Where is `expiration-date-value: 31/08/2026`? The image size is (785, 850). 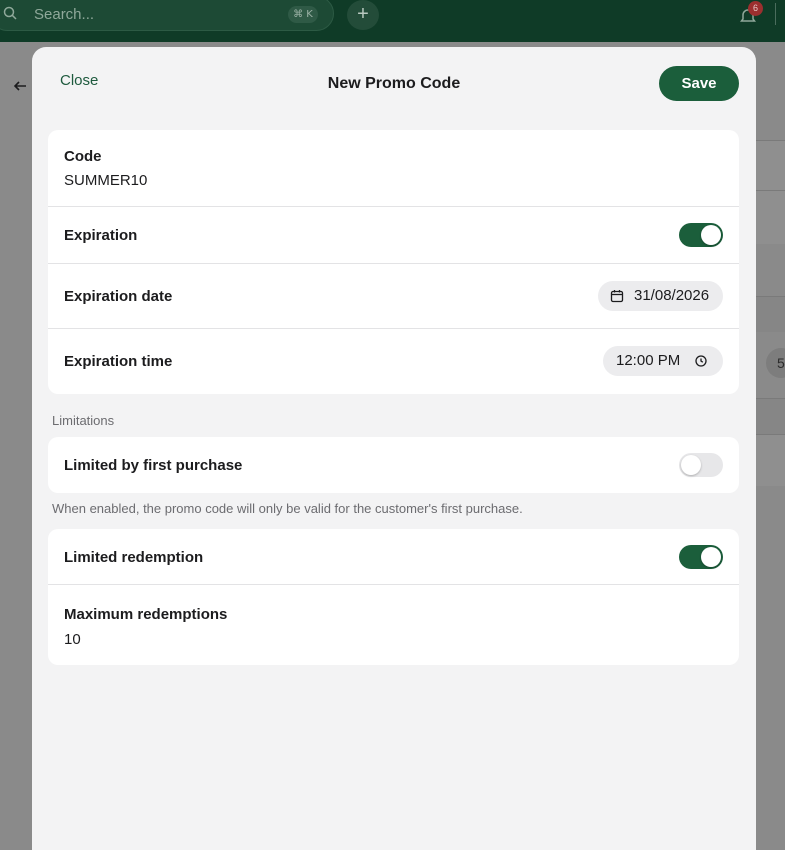
expiration-date-value: 31/08/2026 is located at coordinates (672, 295).